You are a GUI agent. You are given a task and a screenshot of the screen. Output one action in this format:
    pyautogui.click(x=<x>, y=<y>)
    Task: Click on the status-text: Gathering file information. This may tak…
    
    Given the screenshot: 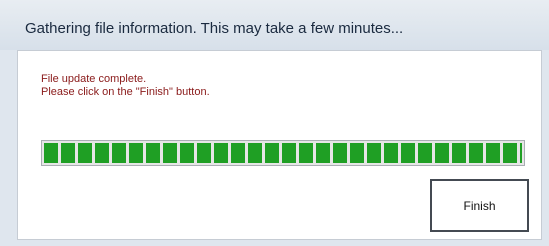 What is the action you would take?
    pyautogui.click(x=214, y=28)
    